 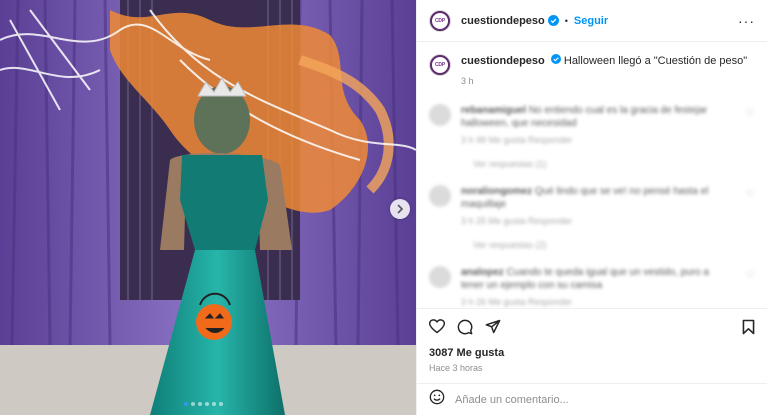 I want to click on save-icon, so click(x=748, y=327).